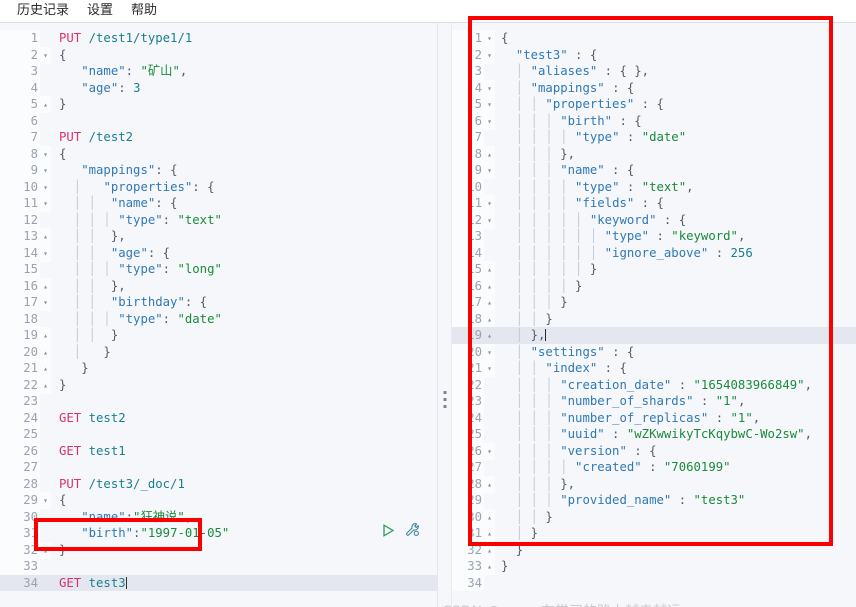 This screenshot has width=856, height=607. I want to click on code-line: 17 ▾ │ │ "birthday": {, so click(218, 302).